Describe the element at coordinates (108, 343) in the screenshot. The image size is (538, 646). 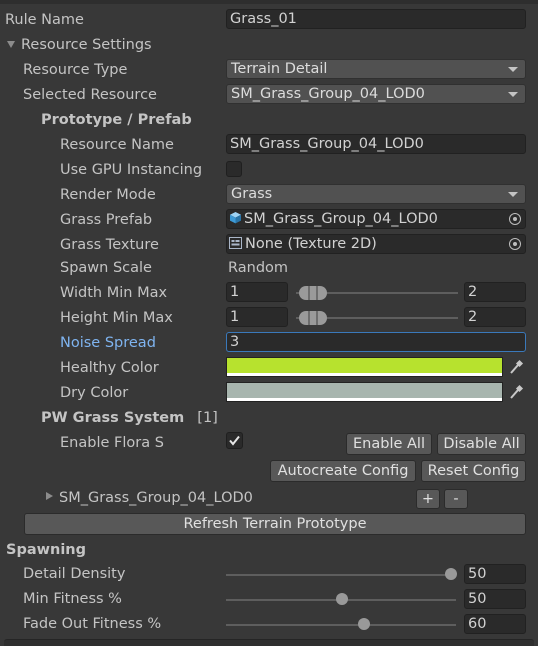
I see `noise-spread-label: Noise Spread` at that location.